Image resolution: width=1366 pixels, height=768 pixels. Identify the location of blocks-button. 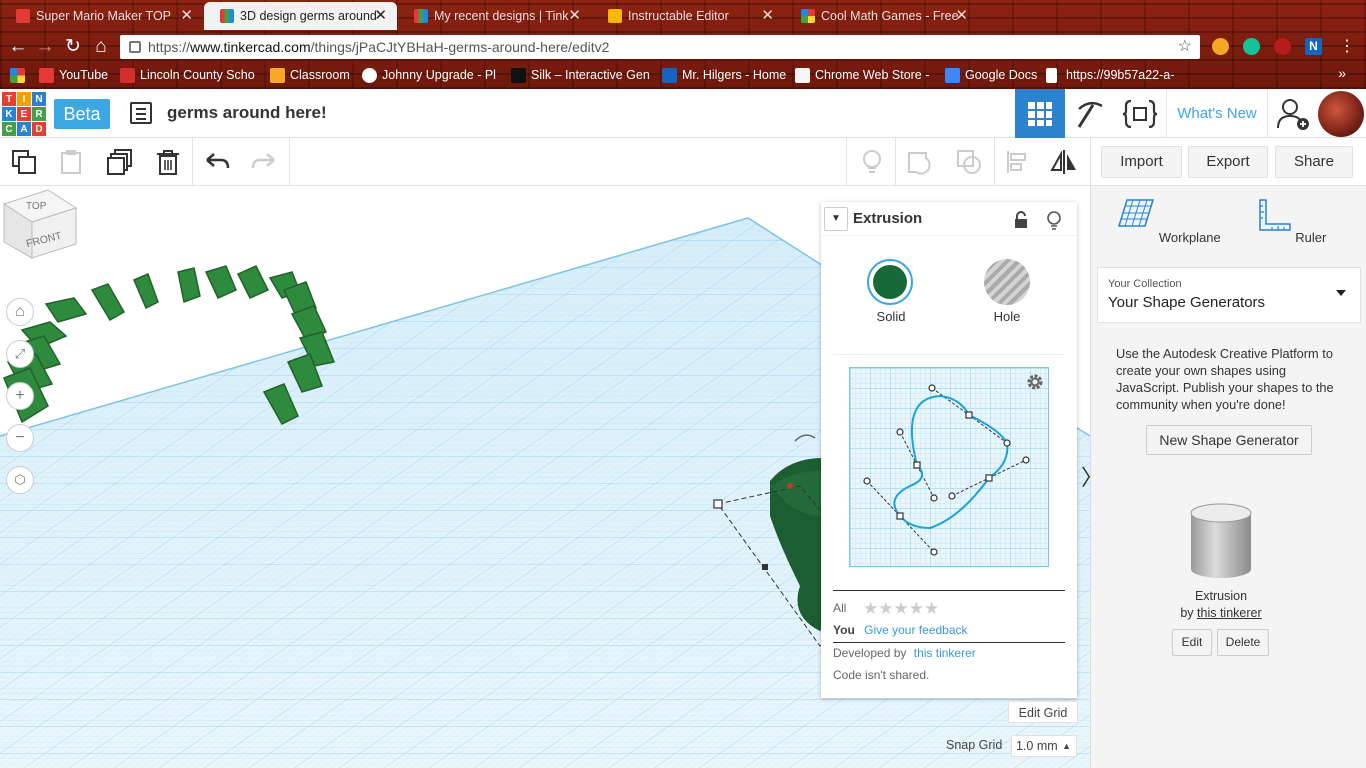
(1090, 113).